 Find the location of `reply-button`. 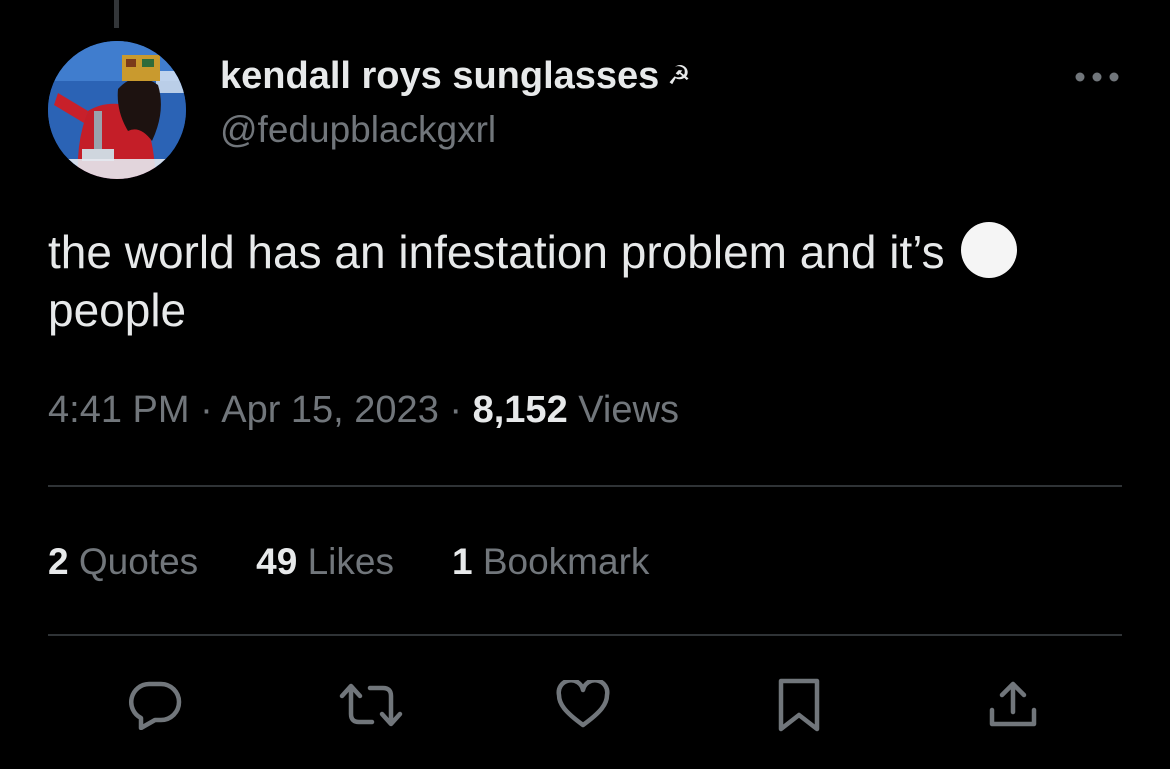

reply-button is located at coordinates (155, 705).